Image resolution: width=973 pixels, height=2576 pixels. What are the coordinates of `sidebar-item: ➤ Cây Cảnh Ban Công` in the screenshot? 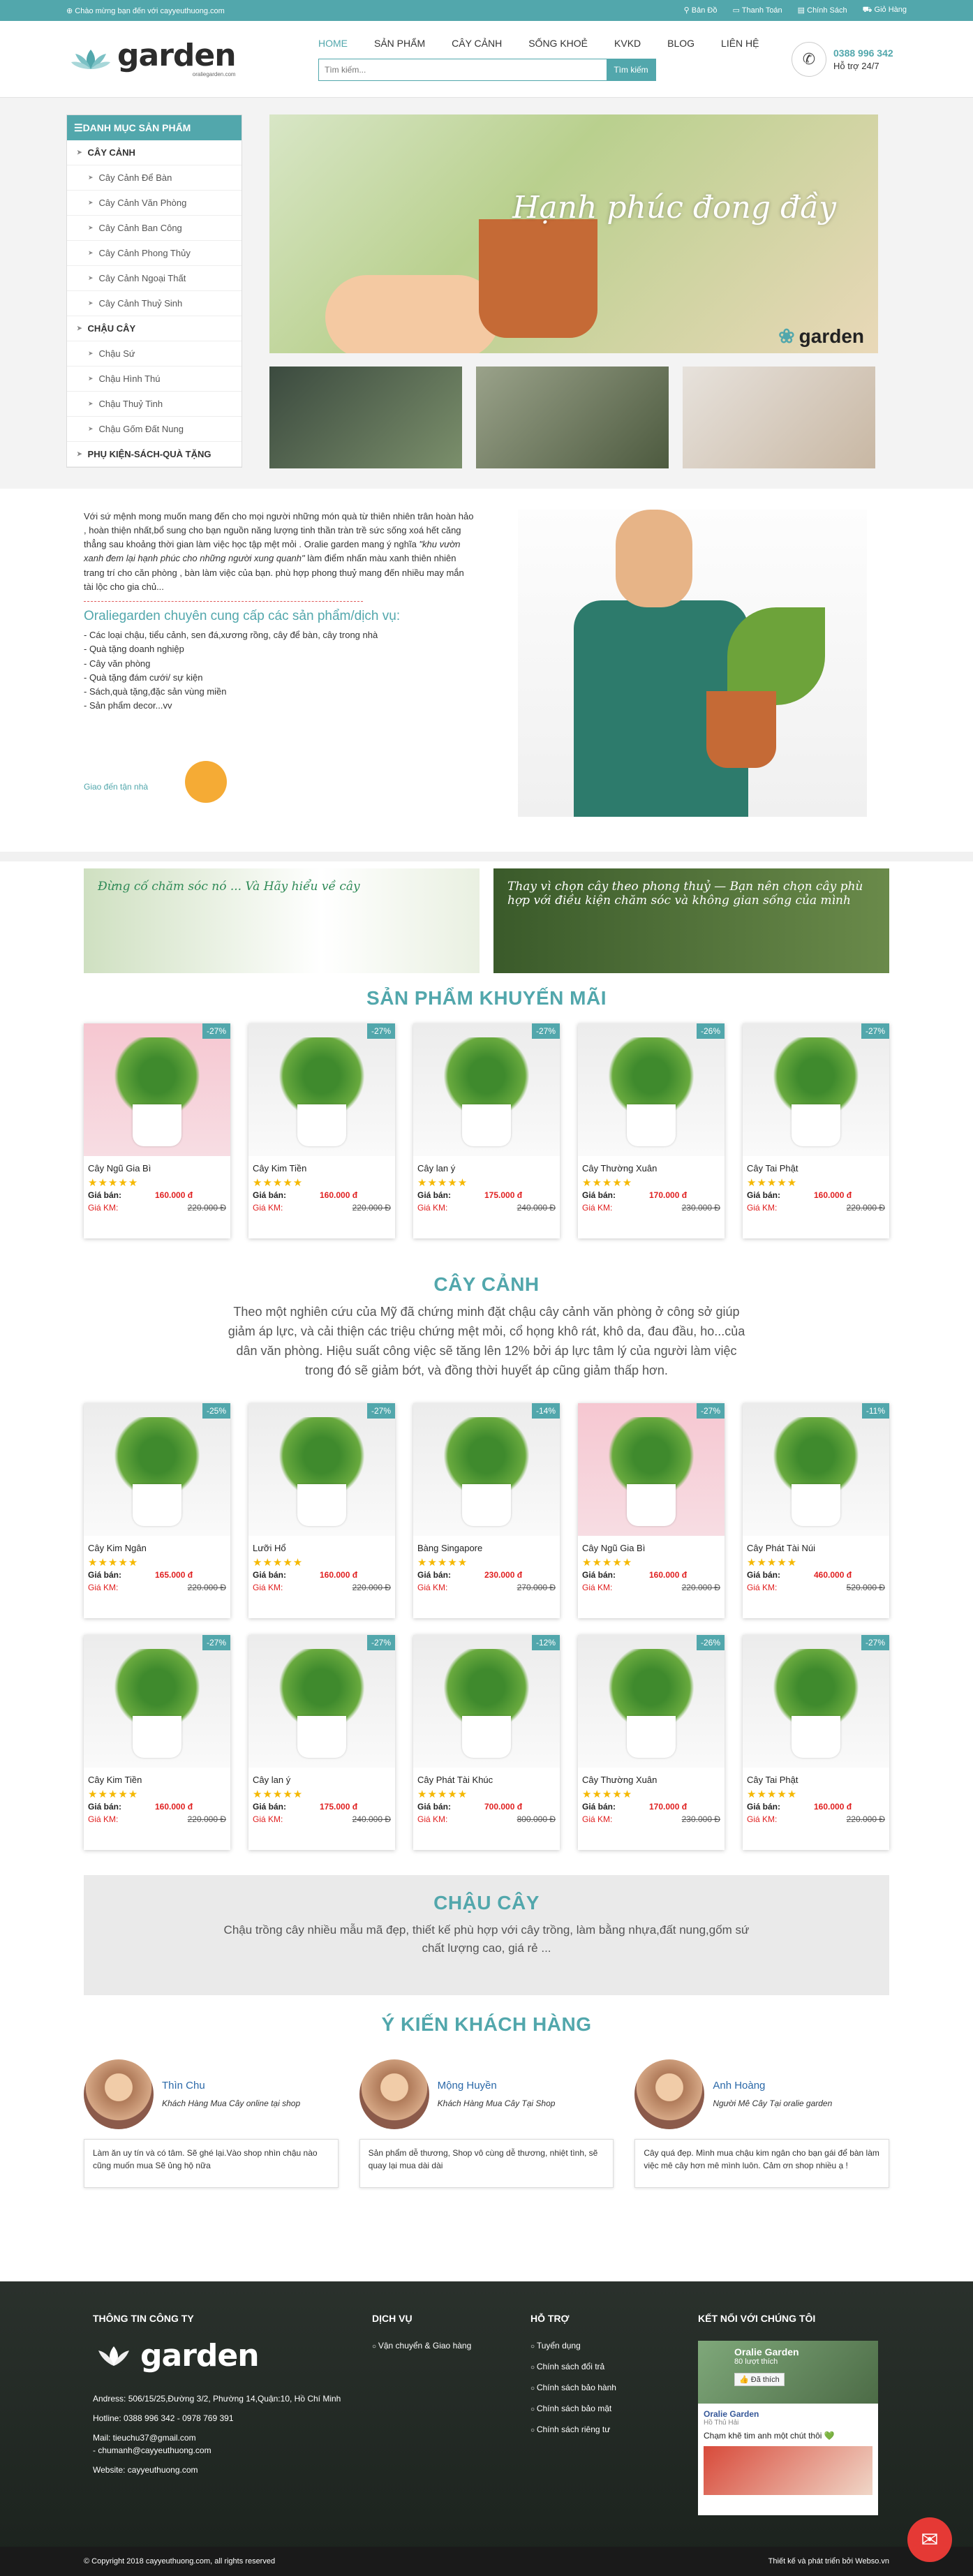 It's located at (154, 228).